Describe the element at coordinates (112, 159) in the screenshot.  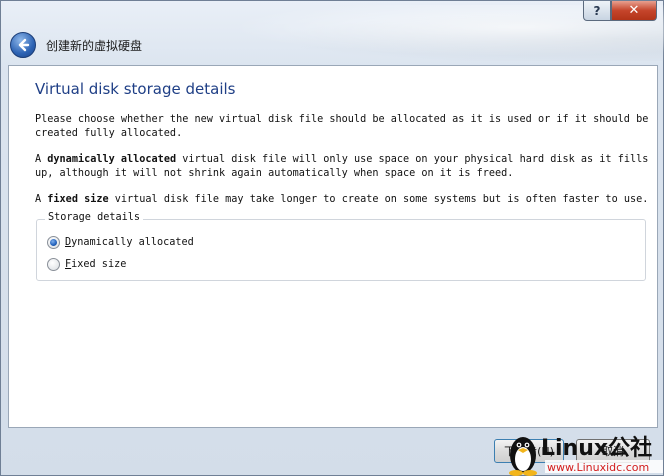
I see `dynamic-paragraph-bold: dynamically allocated` at that location.